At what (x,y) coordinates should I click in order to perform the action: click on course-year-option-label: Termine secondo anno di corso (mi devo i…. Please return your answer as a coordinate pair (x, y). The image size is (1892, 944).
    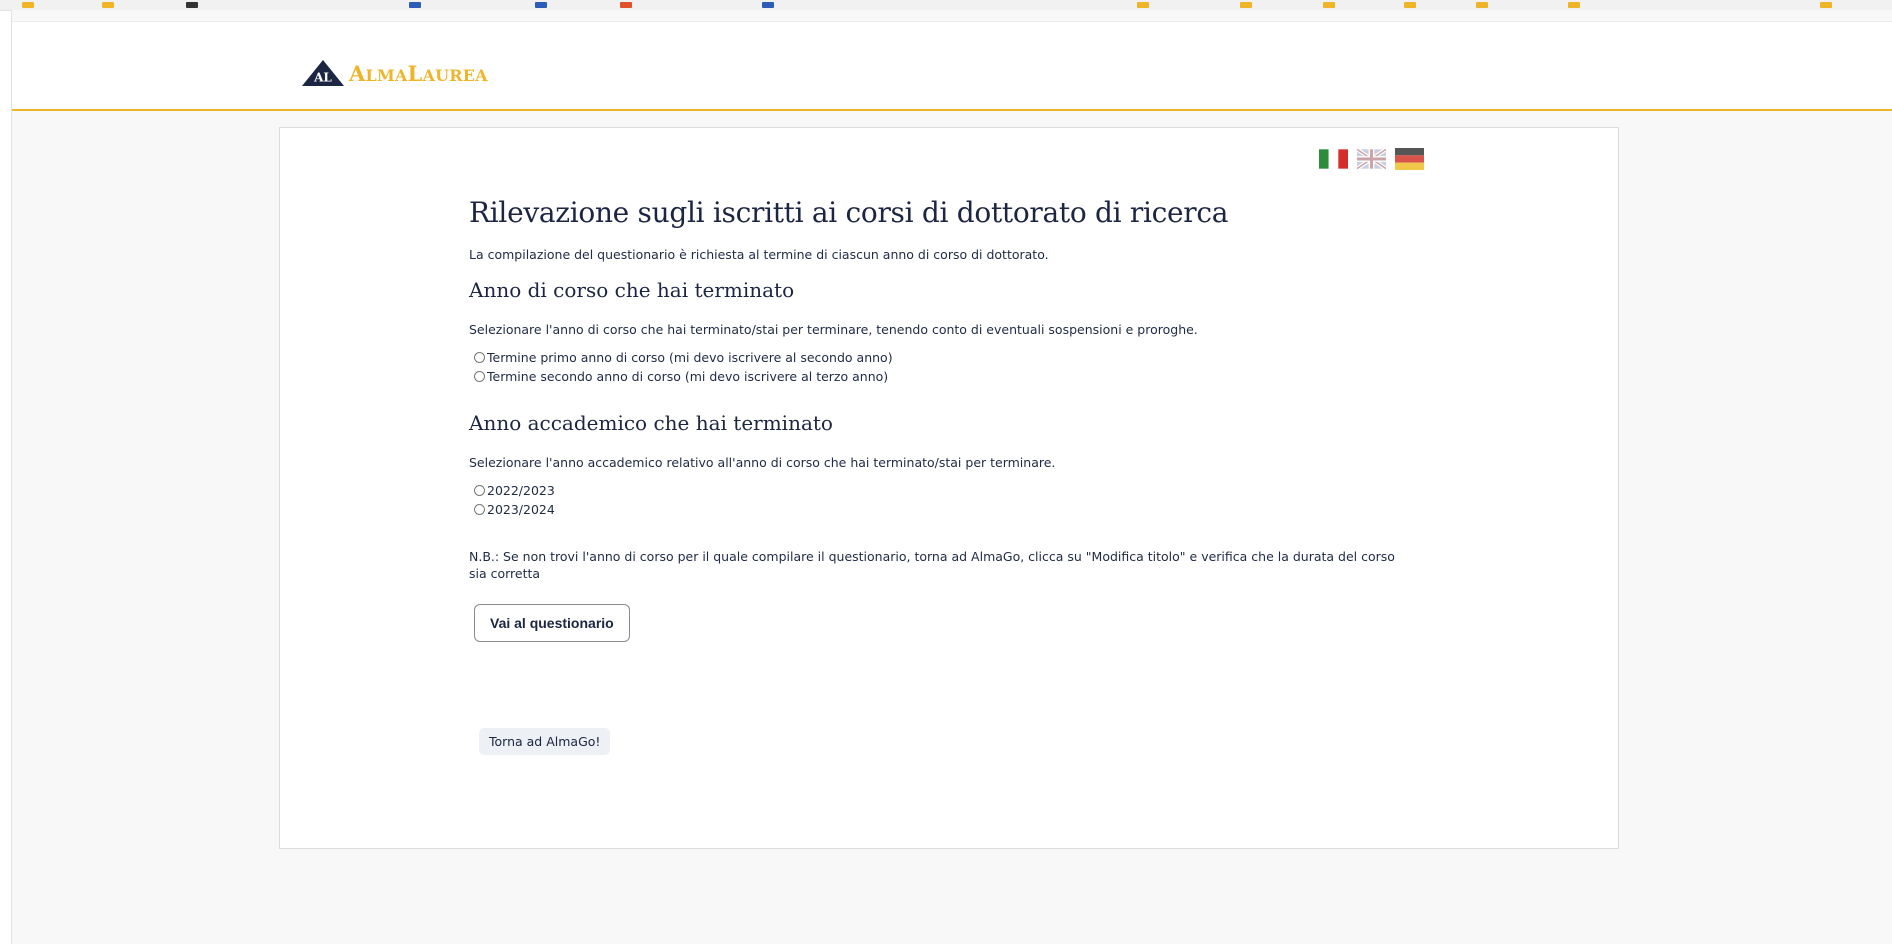
    Looking at the image, I should click on (688, 376).